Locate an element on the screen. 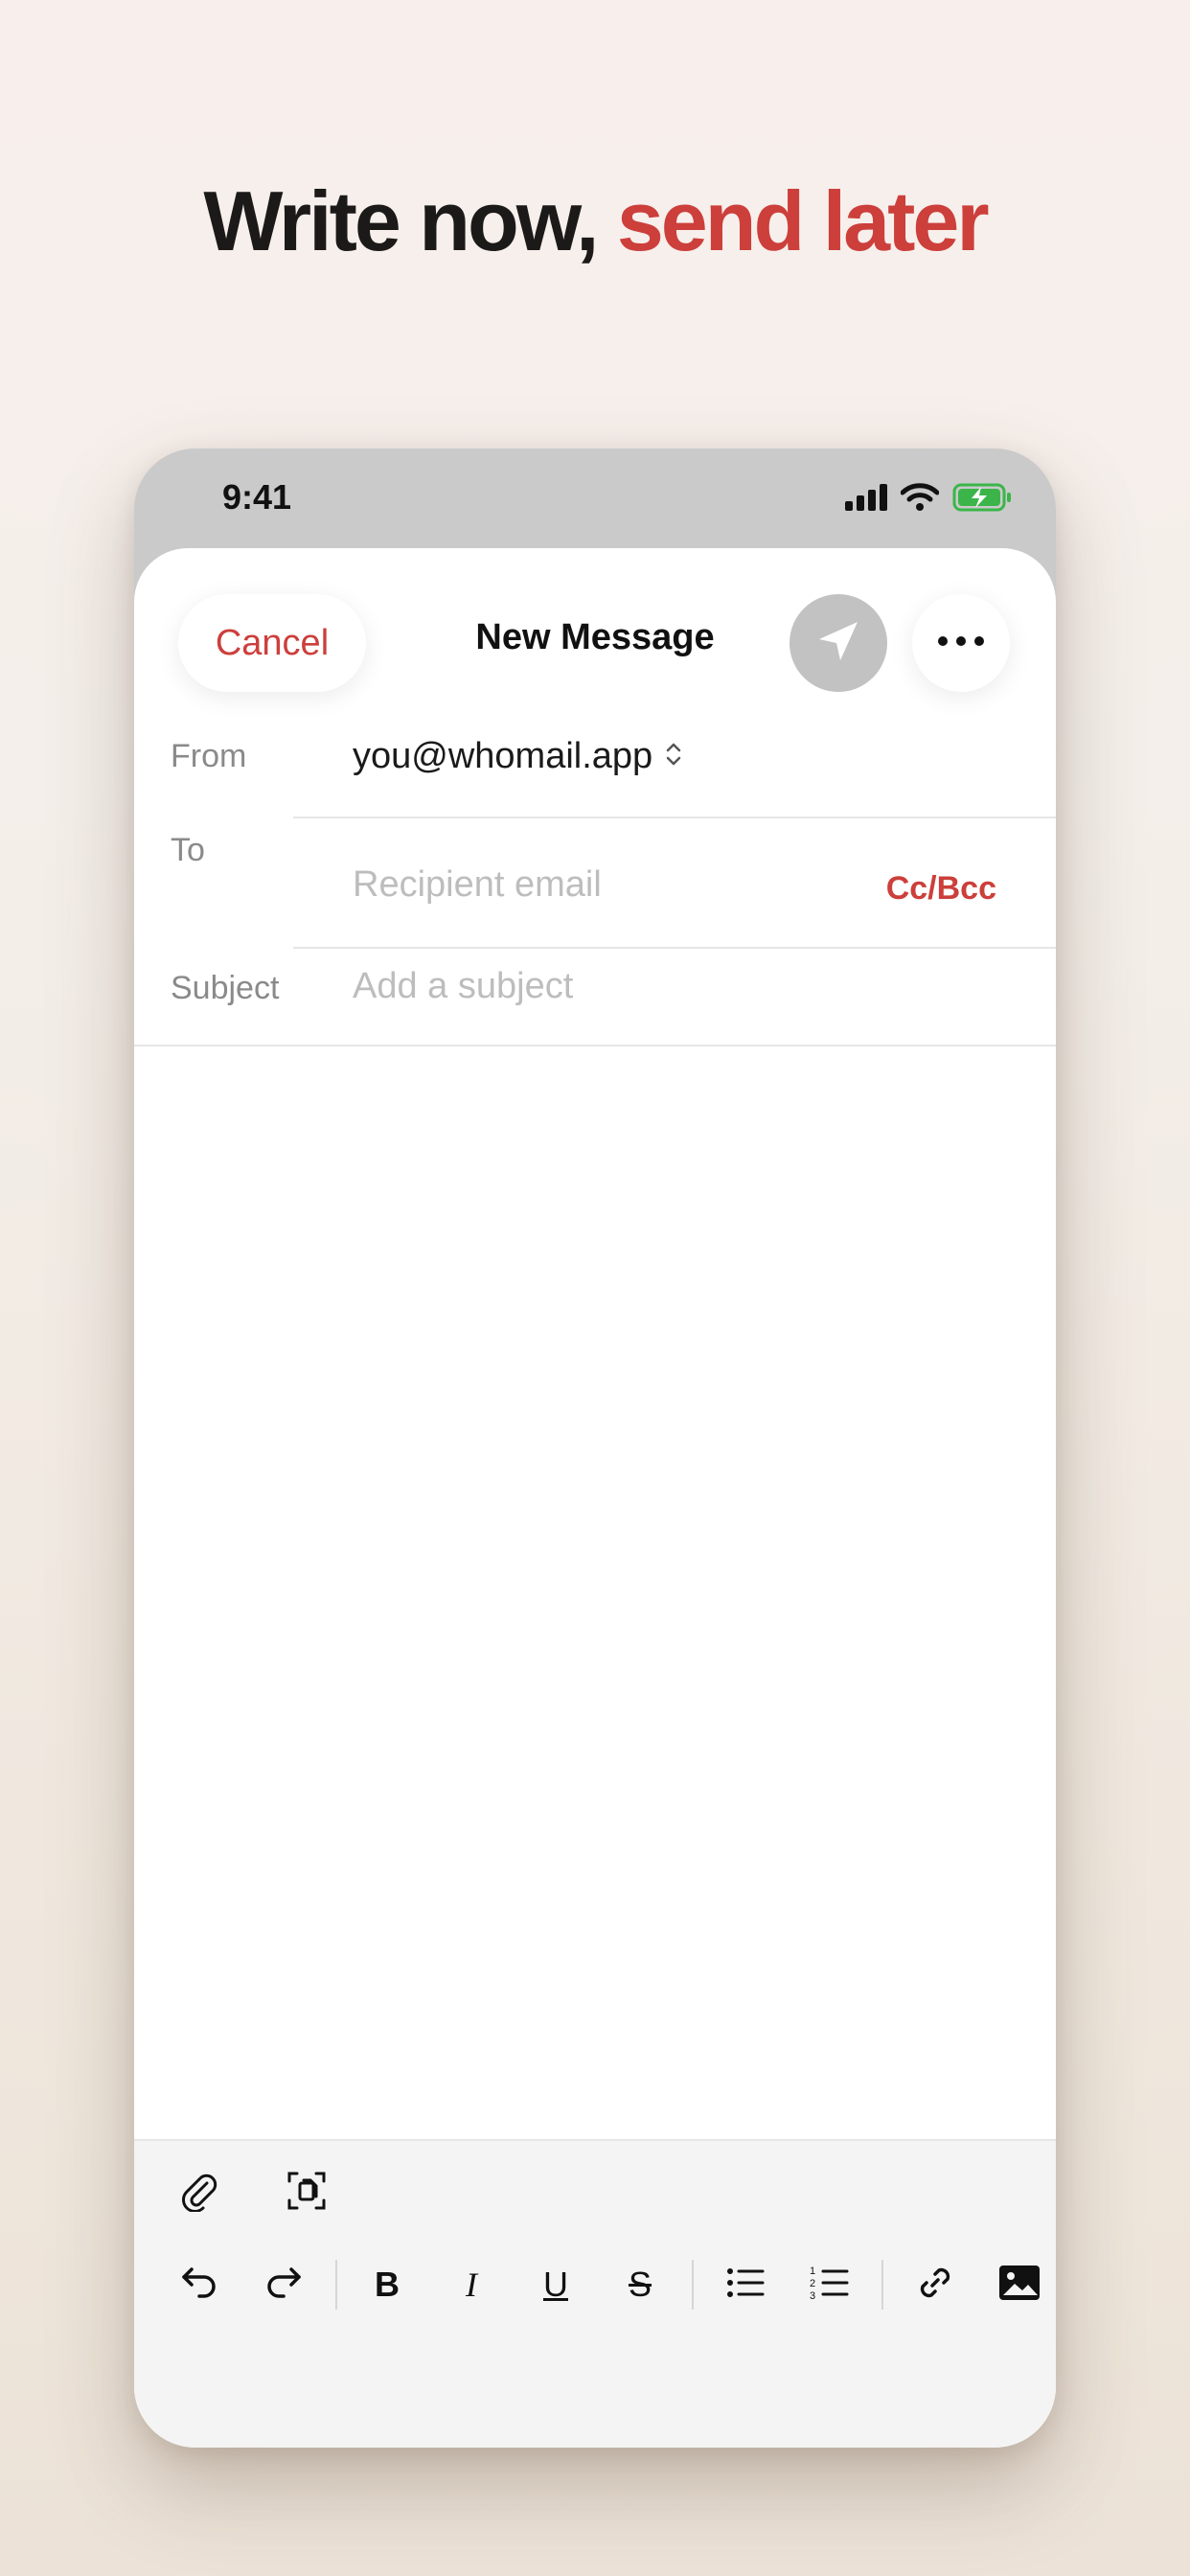 This screenshot has width=1190, height=2576. svg-text: 2 is located at coordinates (812, 2283).